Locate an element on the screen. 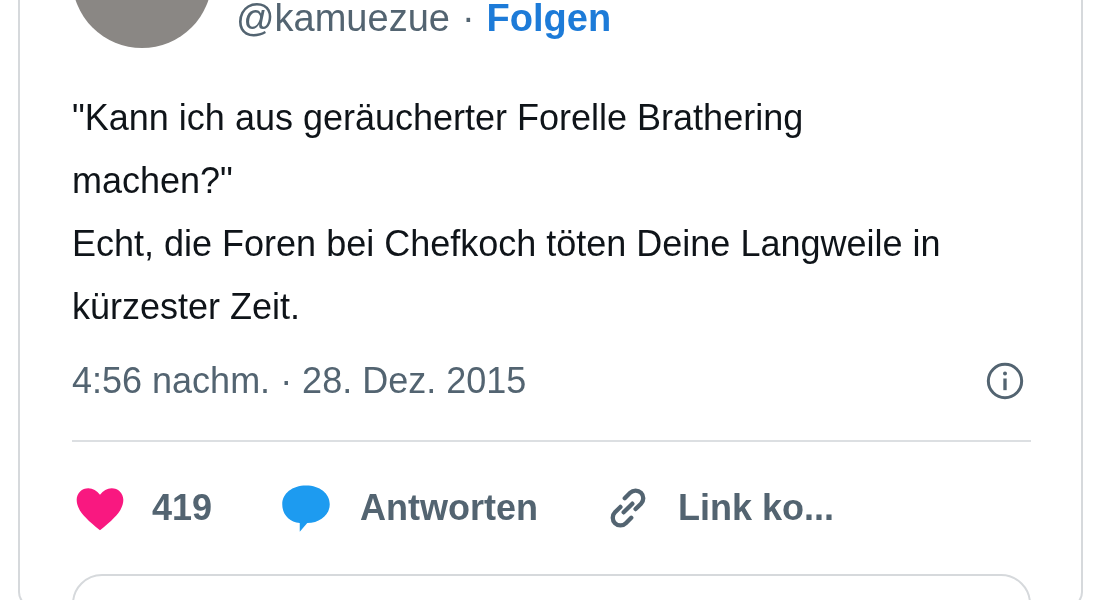 The image size is (1095, 600). user-handle: @kamuezue is located at coordinates (343, 20).